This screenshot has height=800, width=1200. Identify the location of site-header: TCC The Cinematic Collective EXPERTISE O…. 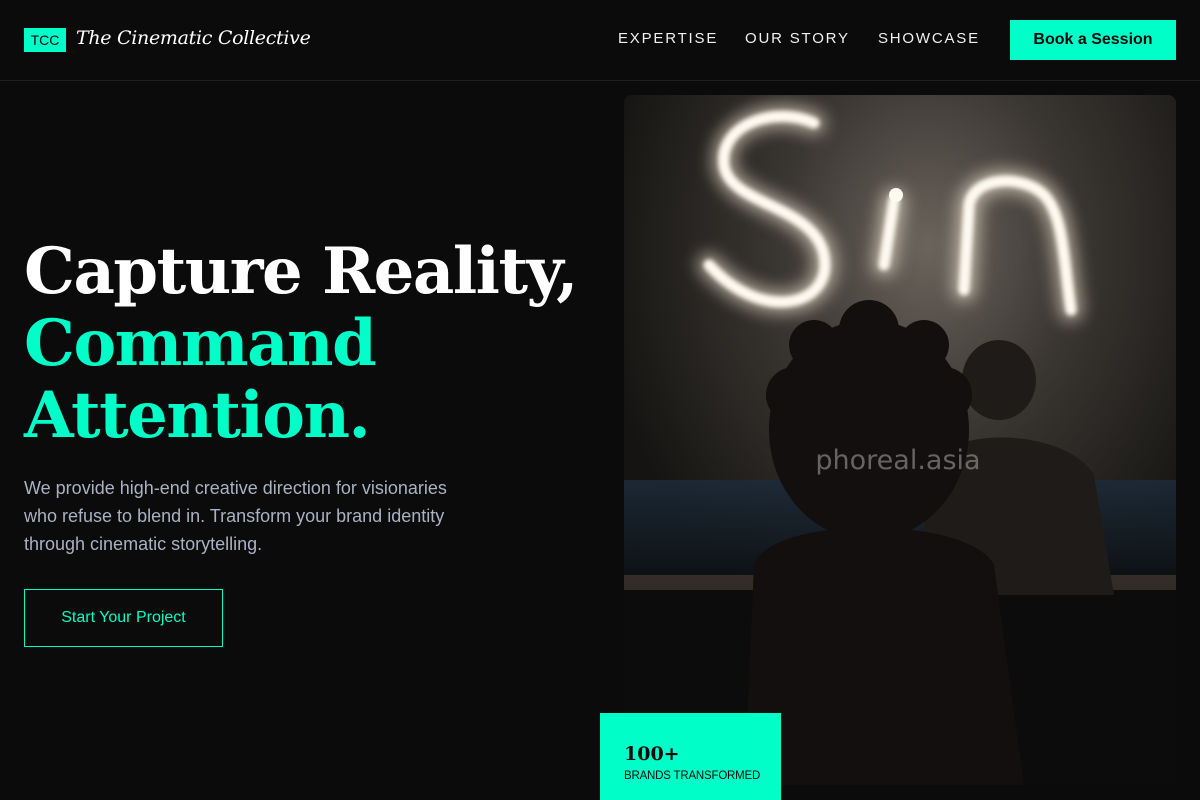
(600, 40).